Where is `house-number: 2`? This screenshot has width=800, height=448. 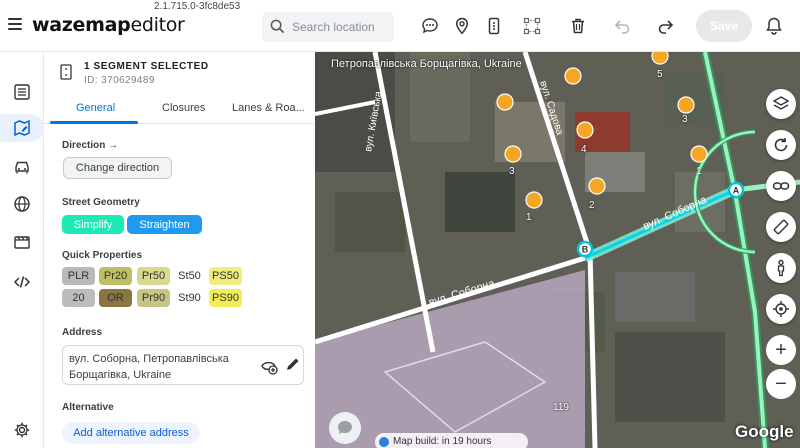 house-number: 2 is located at coordinates (592, 205).